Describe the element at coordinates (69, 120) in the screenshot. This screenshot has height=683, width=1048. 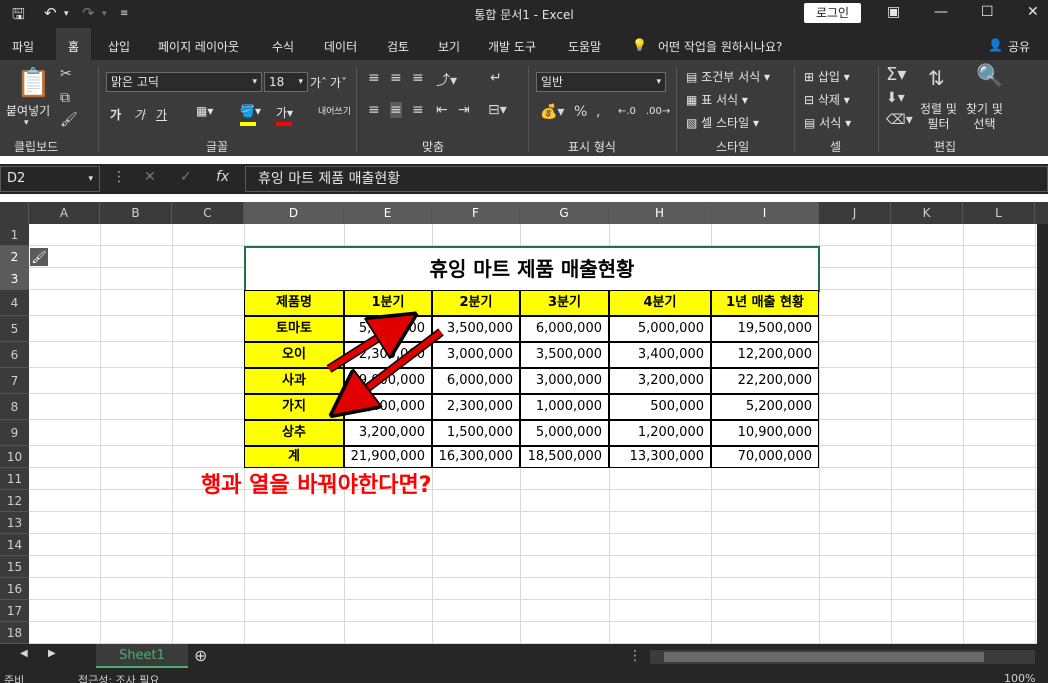
I see `format-painter-icon: 🖌` at that location.